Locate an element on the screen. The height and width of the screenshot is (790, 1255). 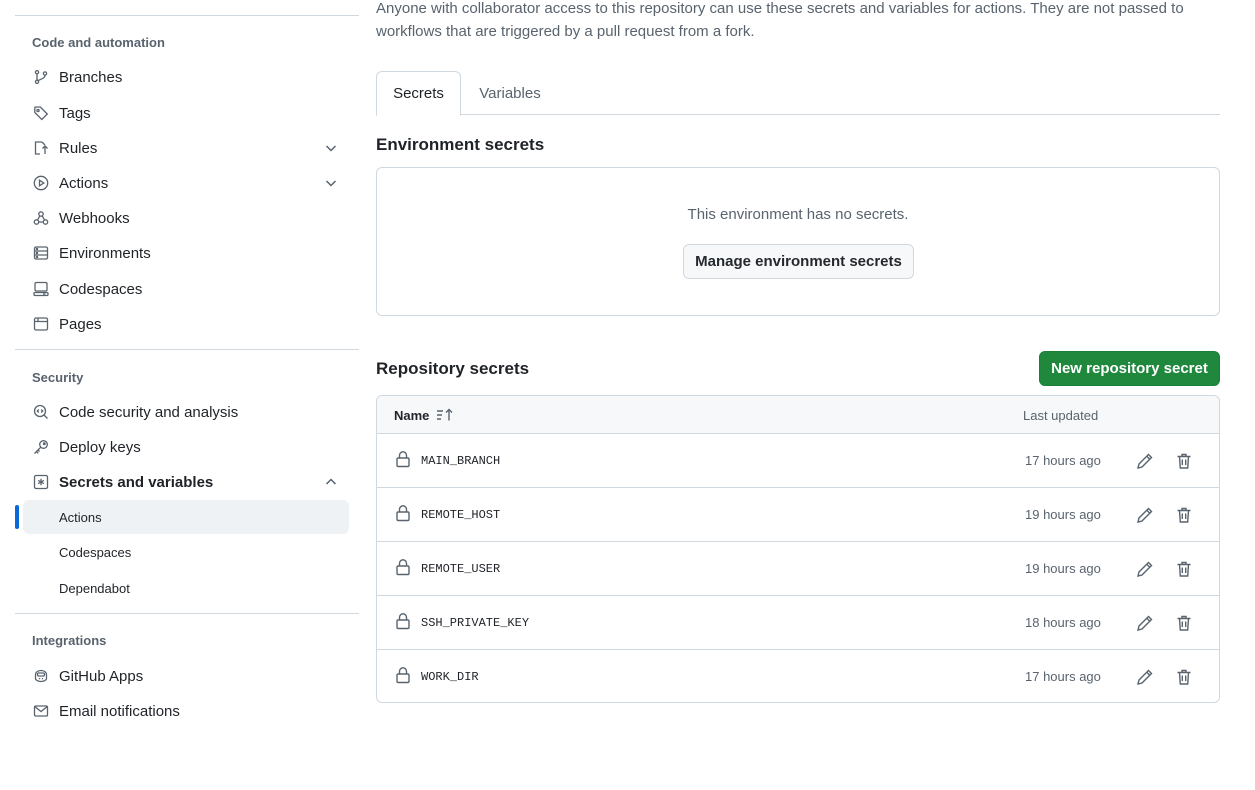
new-repository-secret-button: New repository secret is located at coordinates (1129, 368).